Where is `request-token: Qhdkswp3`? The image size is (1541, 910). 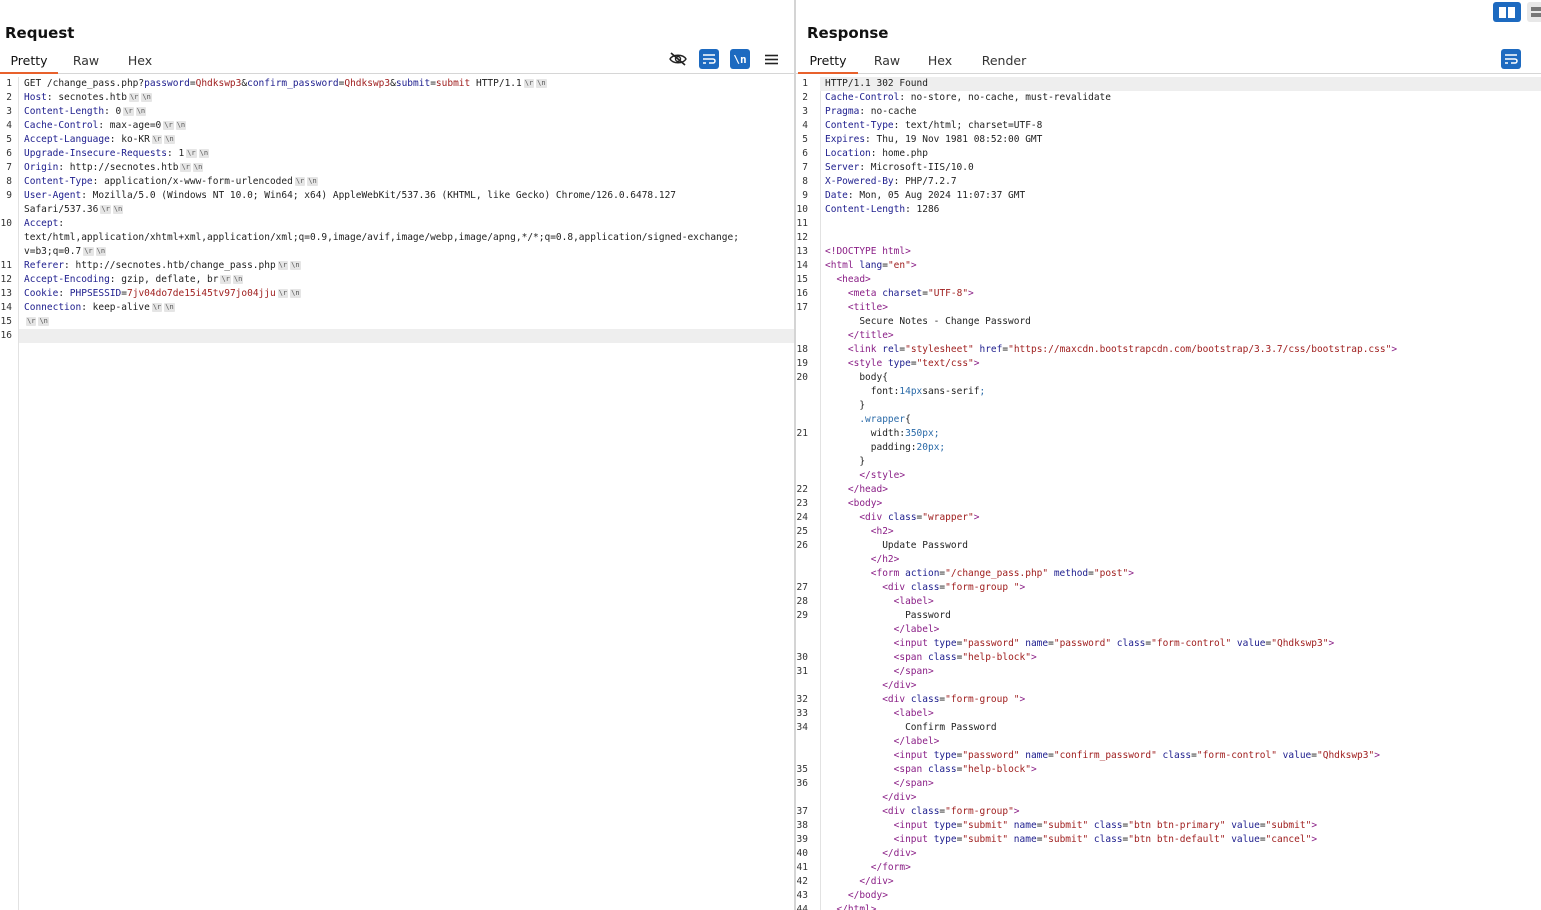
request-token: Qhdkswp3 is located at coordinates (218, 83).